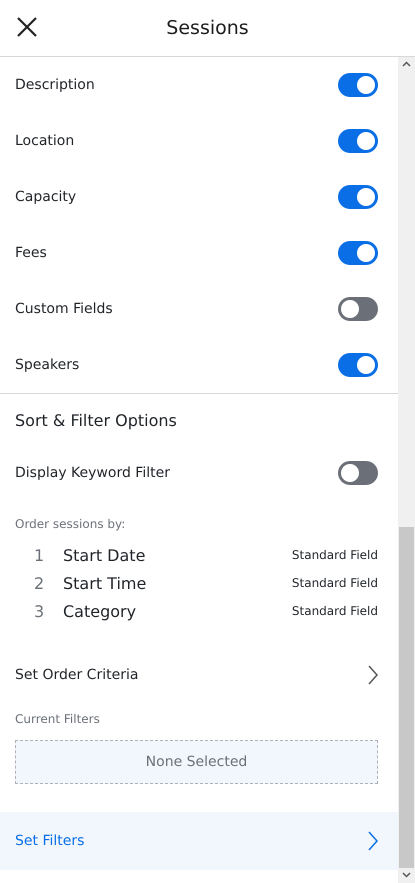 This screenshot has height=883, width=415. Describe the element at coordinates (31, 253) in the screenshot. I see `toggle-label: Fees` at that location.